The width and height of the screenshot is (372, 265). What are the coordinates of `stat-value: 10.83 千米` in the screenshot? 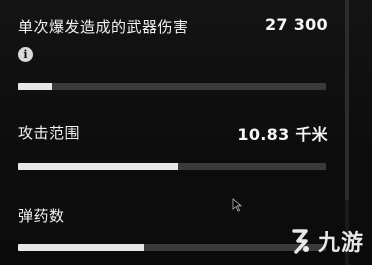 It's located at (282, 134).